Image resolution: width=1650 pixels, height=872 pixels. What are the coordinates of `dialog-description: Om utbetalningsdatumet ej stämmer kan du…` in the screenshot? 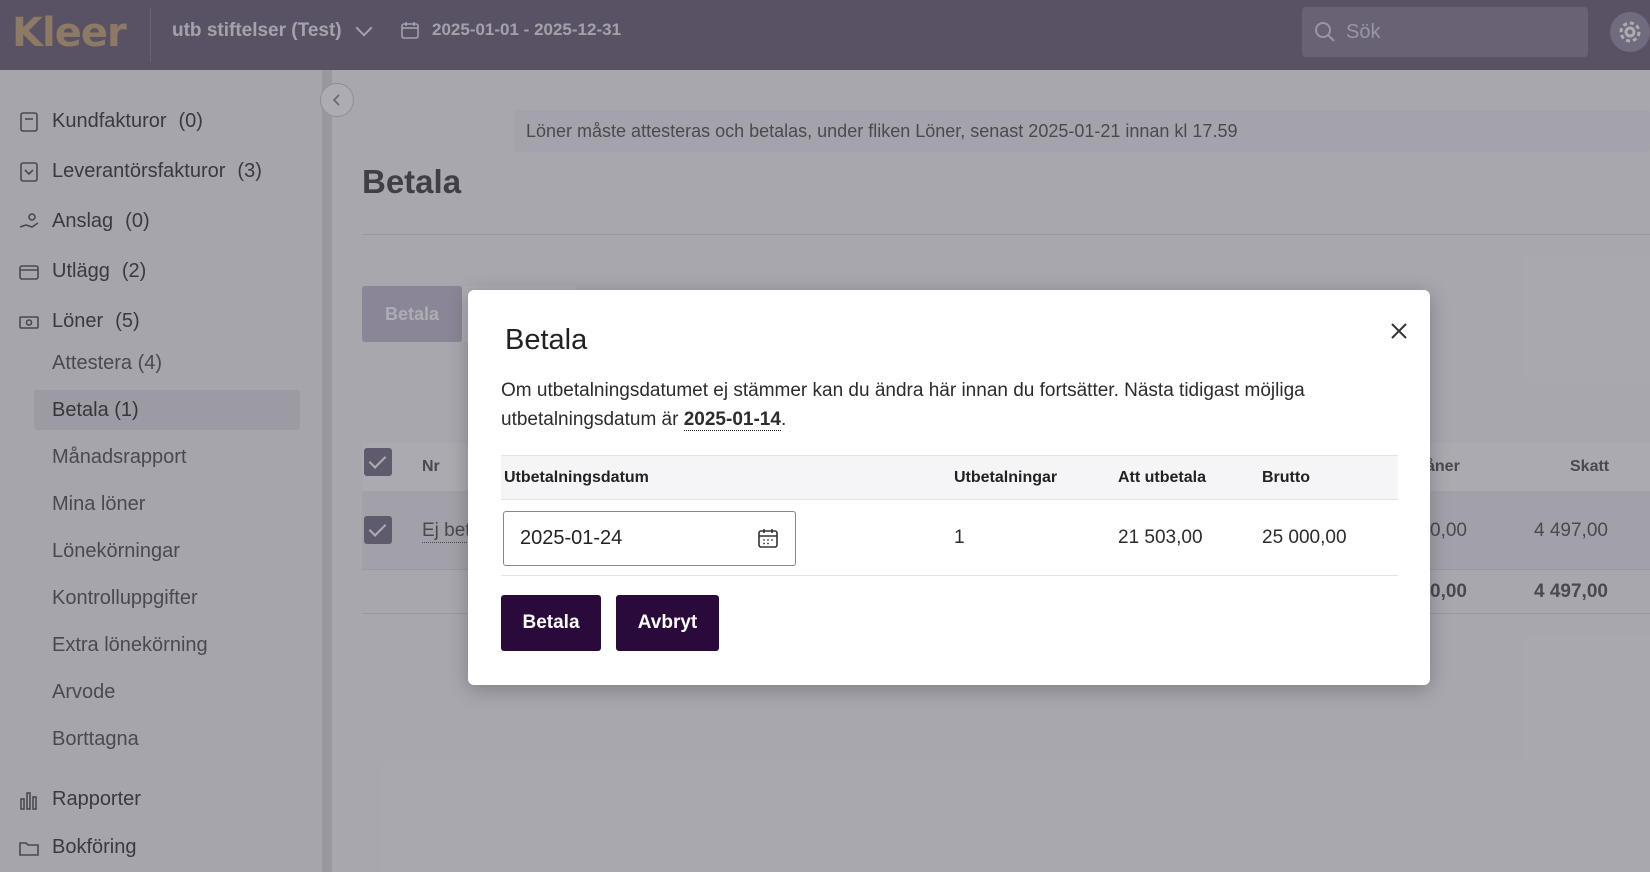 It's located at (951, 405).